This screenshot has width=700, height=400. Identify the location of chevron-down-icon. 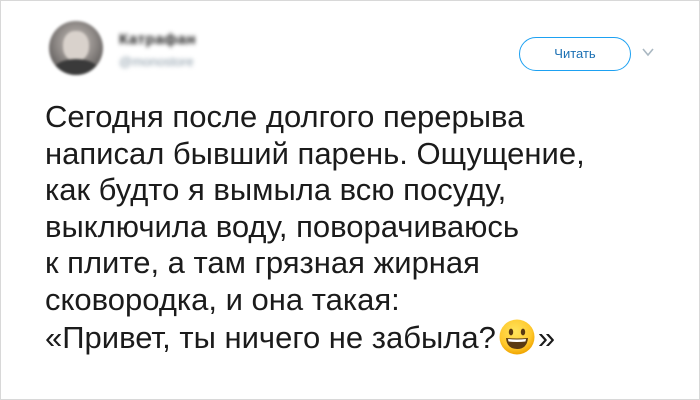
(648, 52).